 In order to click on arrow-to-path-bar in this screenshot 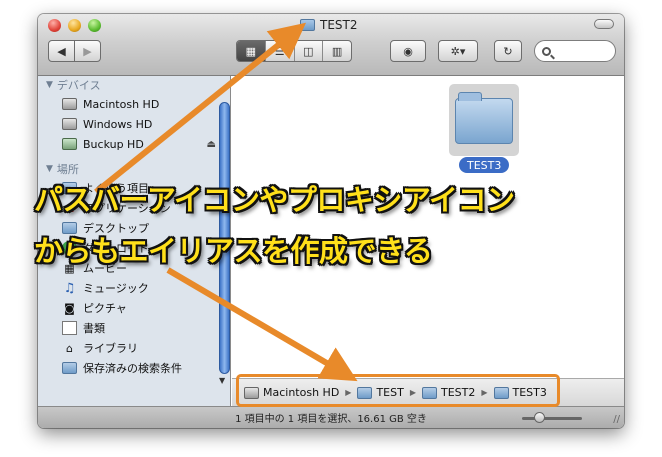, I will do `click(262, 324)`.